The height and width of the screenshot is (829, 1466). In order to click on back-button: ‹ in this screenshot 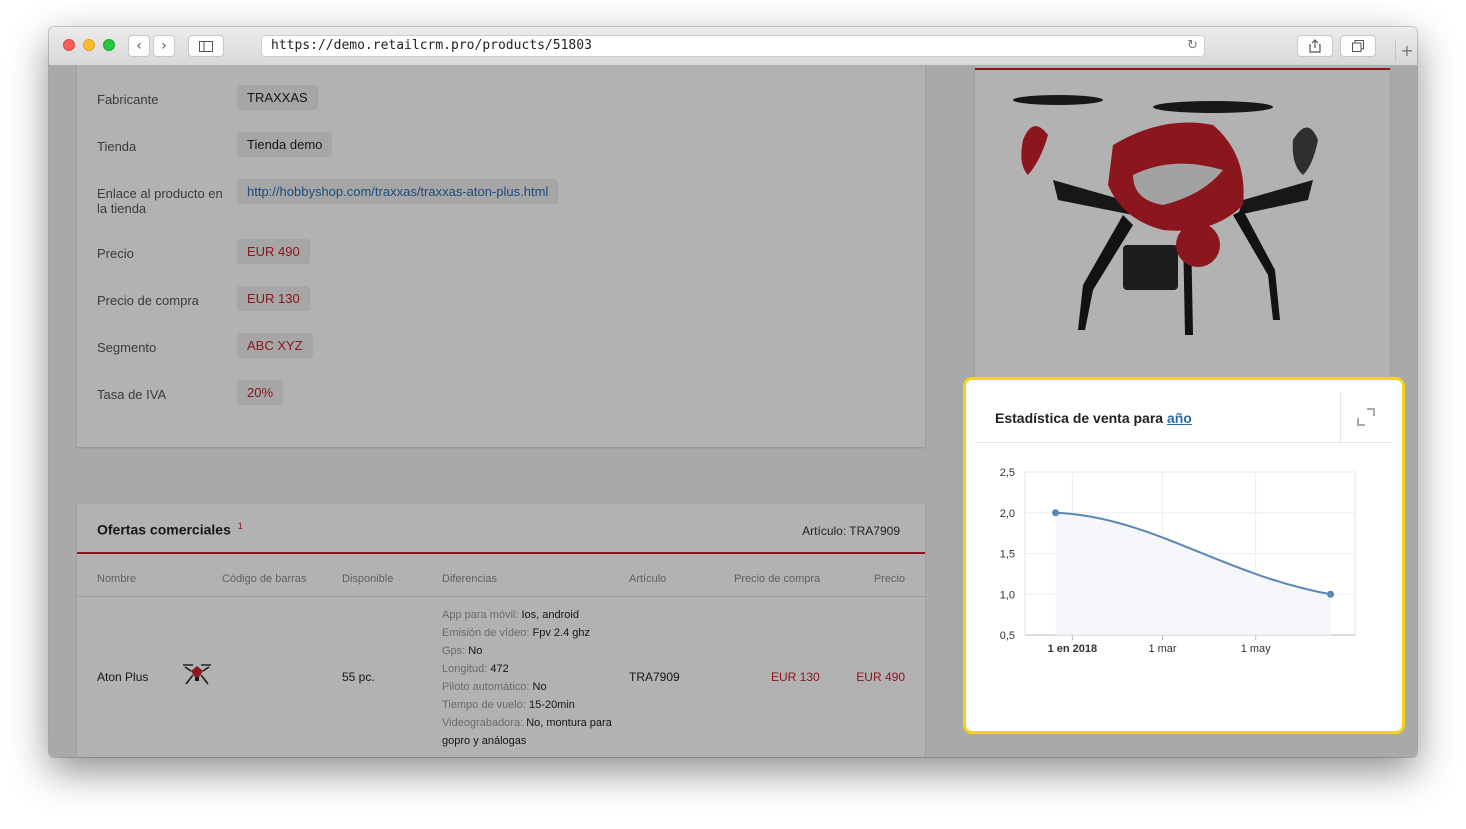, I will do `click(139, 46)`.